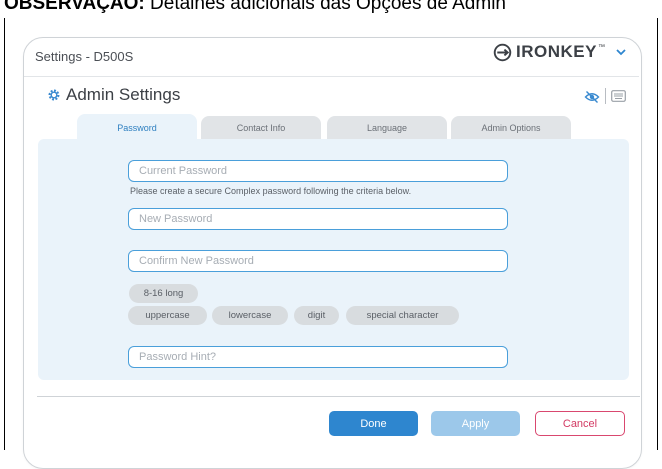  Describe the element at coordinates (250, 315) in the screenshot. I see `criteria-lowercase-chip: lowercase` at that location.